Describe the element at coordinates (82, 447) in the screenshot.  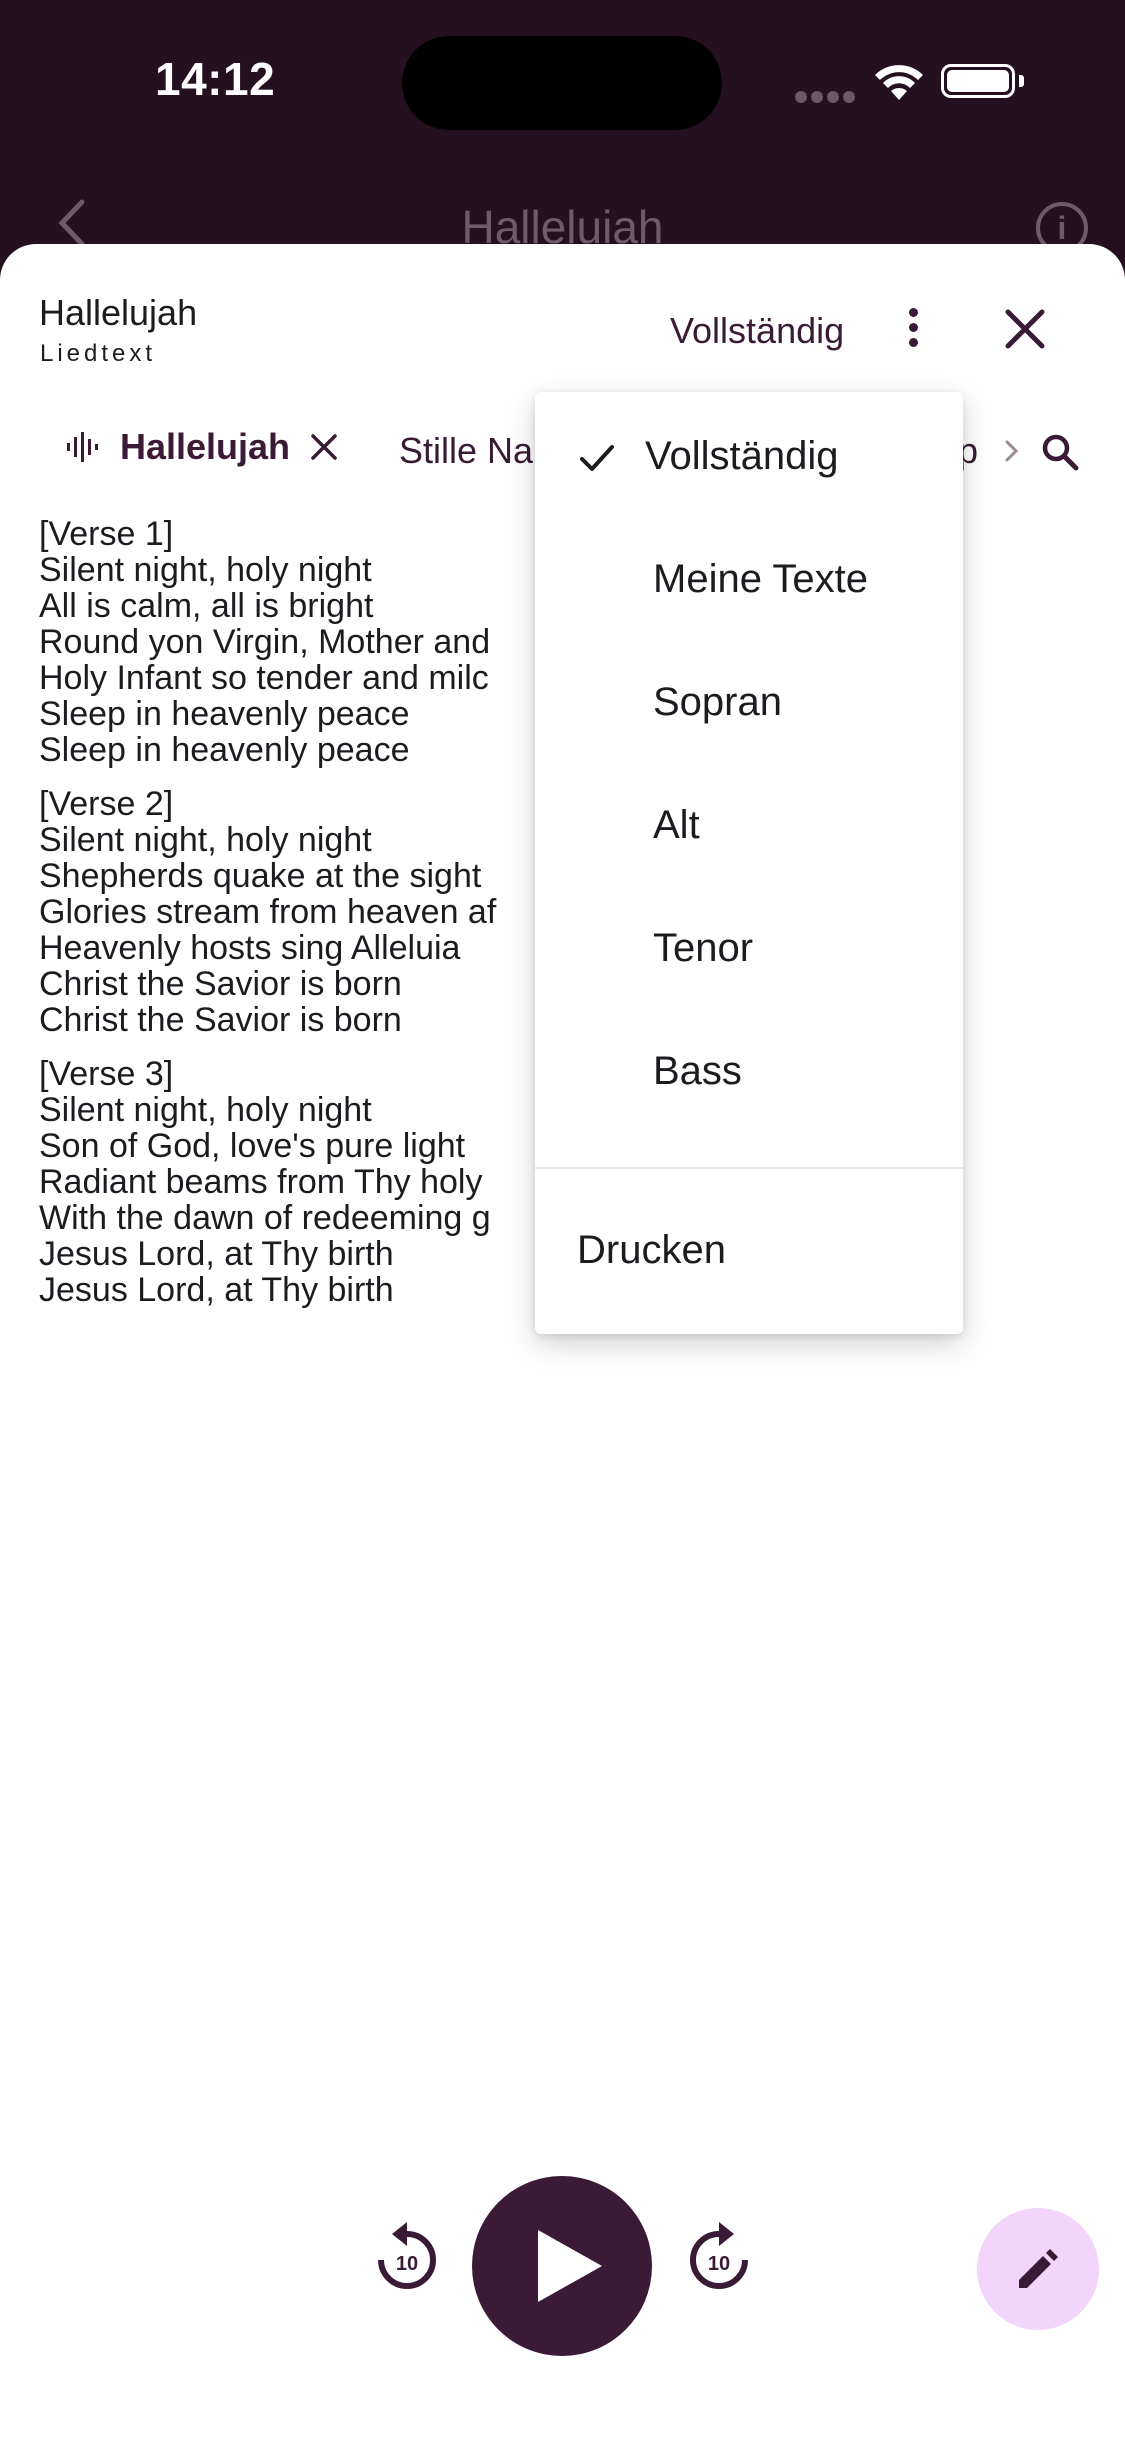
I see `audio-wave-icon` at that location.